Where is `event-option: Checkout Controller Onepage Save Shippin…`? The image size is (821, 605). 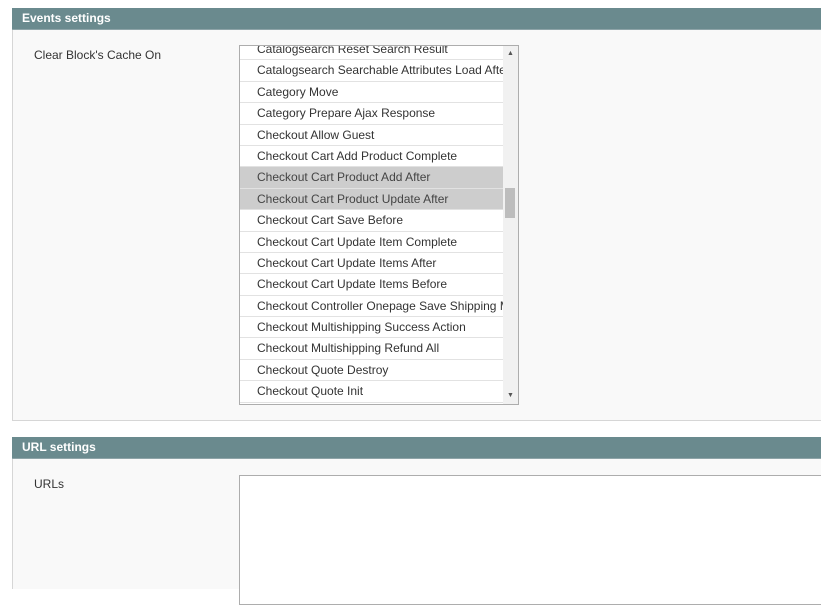
event-option: Checkout Controller Onepage Save Shippin… is located at coordinates (371, 307).